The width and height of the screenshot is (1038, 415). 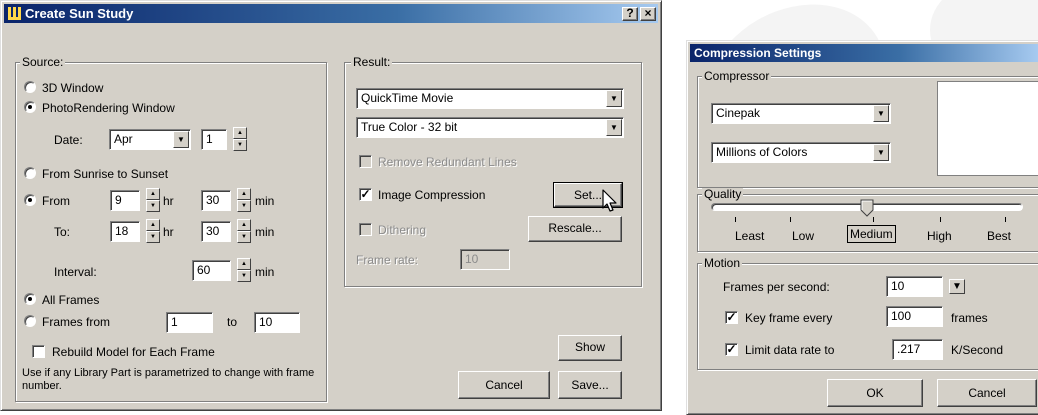 I want to click on help-button: ?, so click(x=630, y=14).